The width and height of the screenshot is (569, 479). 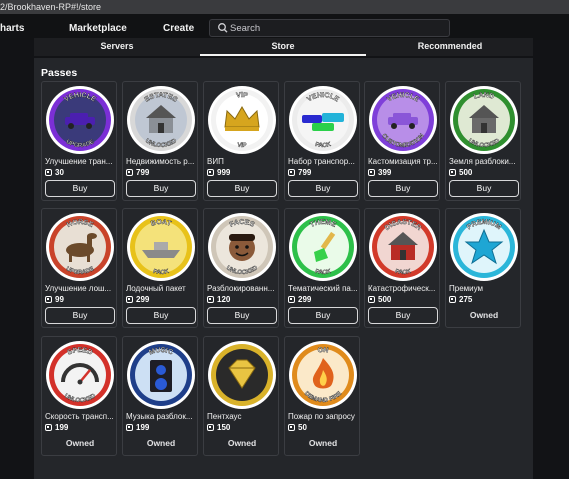 What do you see at coordinates (297, 428) in the screenshot?
I see `pass-price: 50` at bounding box center [297, 428].